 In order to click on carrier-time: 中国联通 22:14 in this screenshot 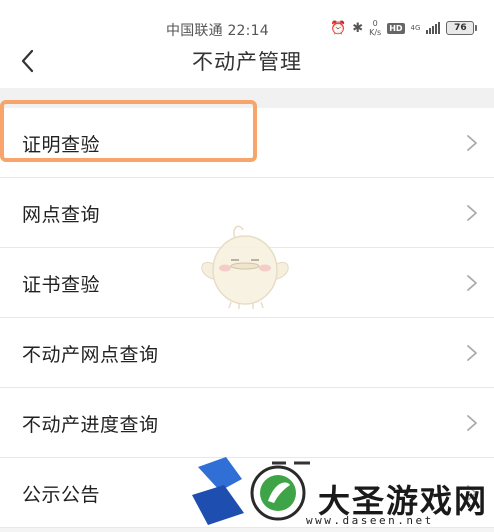, I will do `click(217, 31)`.